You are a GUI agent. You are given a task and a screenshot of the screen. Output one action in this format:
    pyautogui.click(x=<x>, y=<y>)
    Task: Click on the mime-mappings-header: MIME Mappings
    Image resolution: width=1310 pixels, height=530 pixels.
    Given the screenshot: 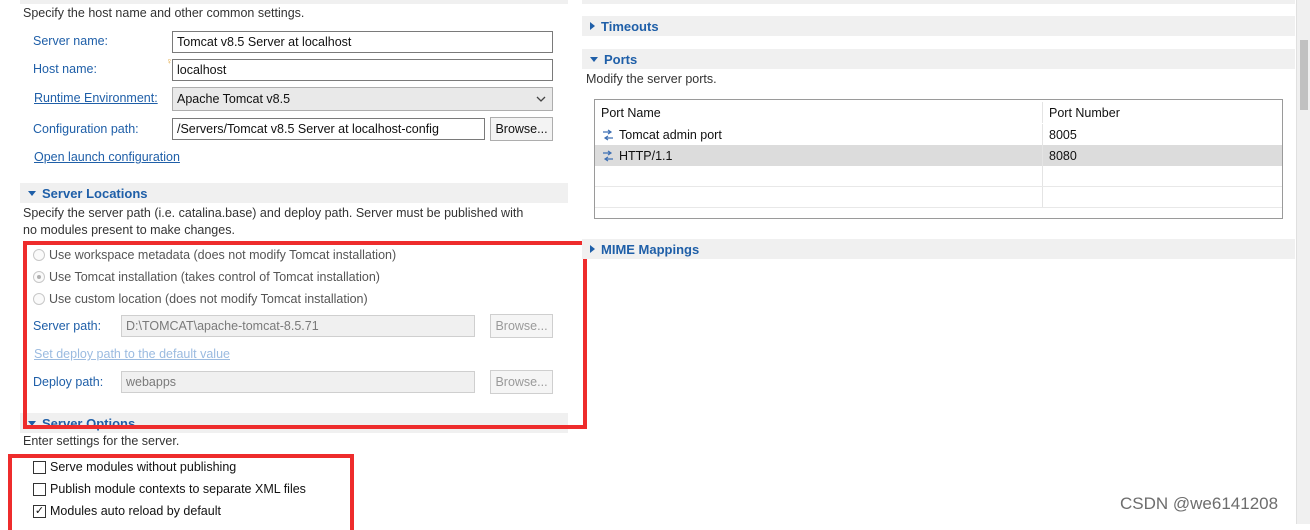 What is the action you would take?
    pyautogui.click(x=938, y=249)
    